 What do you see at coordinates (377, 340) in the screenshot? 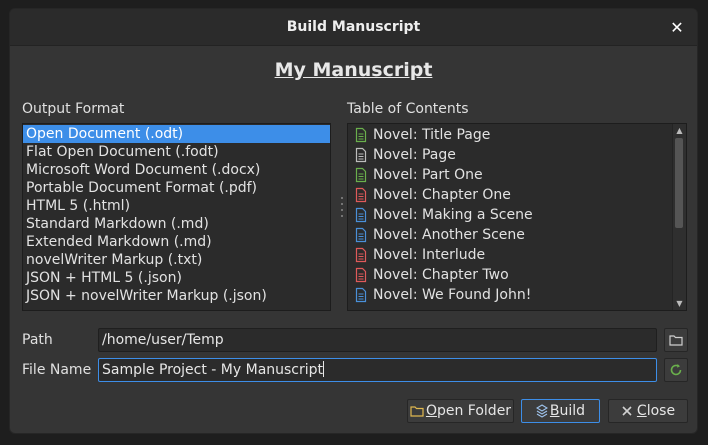
I see `path-input: /home/user/Temp` at bounding box center [377, 340].